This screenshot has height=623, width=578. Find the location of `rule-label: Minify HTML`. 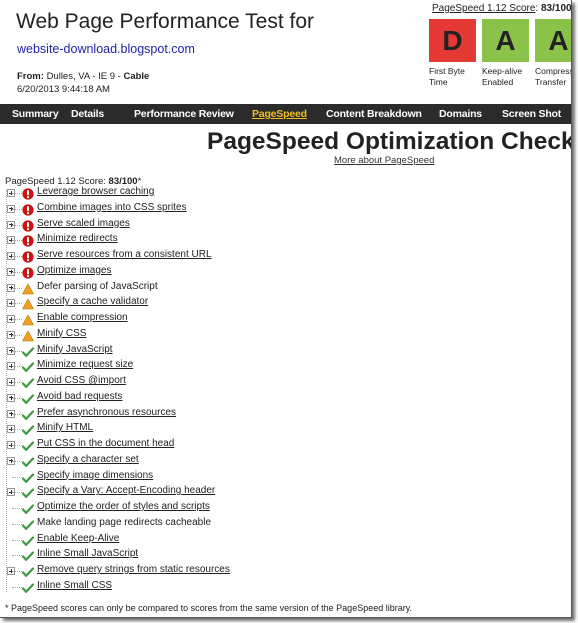

rule-label: Minify HTML is located at coordinates (65, 427).